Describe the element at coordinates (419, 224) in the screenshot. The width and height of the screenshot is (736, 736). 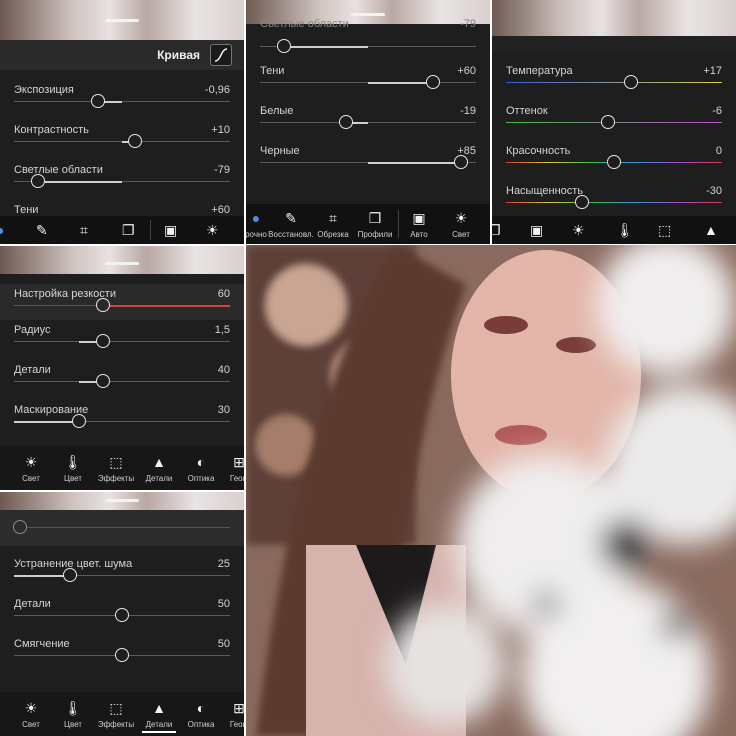
I see `auto-icon: ▣ Авто` at that location.